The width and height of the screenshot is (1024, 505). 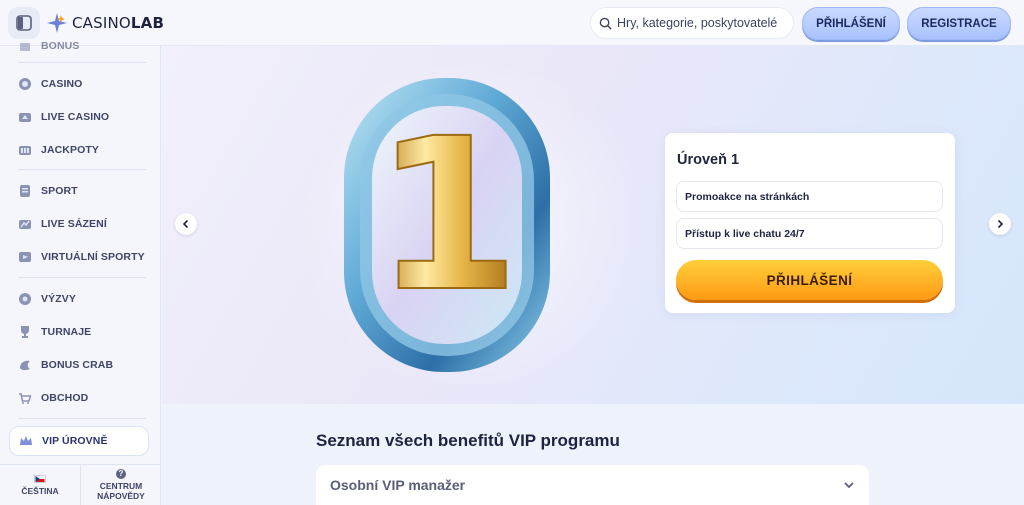 What do you see at coordinates (851, 23) in the screenshot?
I see `login-button: PŘIHLÁŠENÍ` at bounding box center [851, 23].